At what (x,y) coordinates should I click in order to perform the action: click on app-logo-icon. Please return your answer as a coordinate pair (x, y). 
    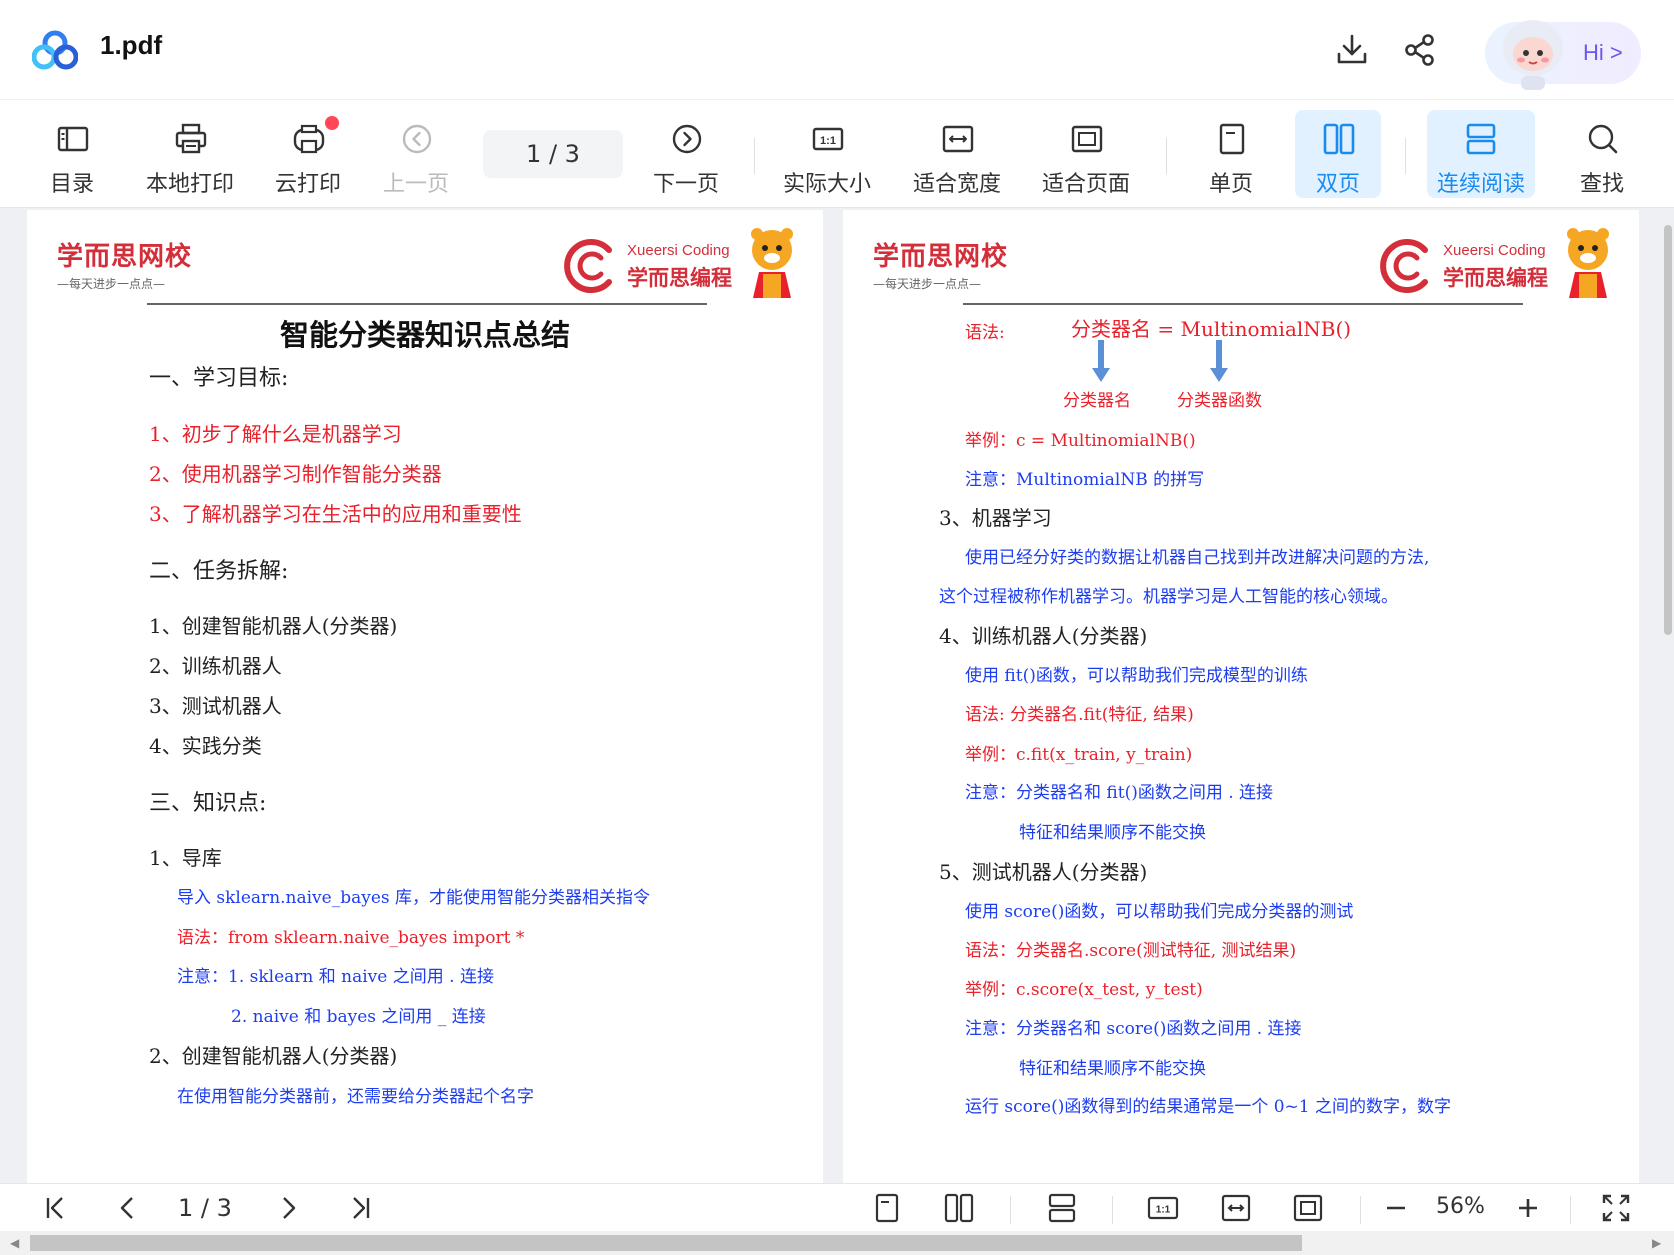
    Looking at the image, I should click on (55, 50).